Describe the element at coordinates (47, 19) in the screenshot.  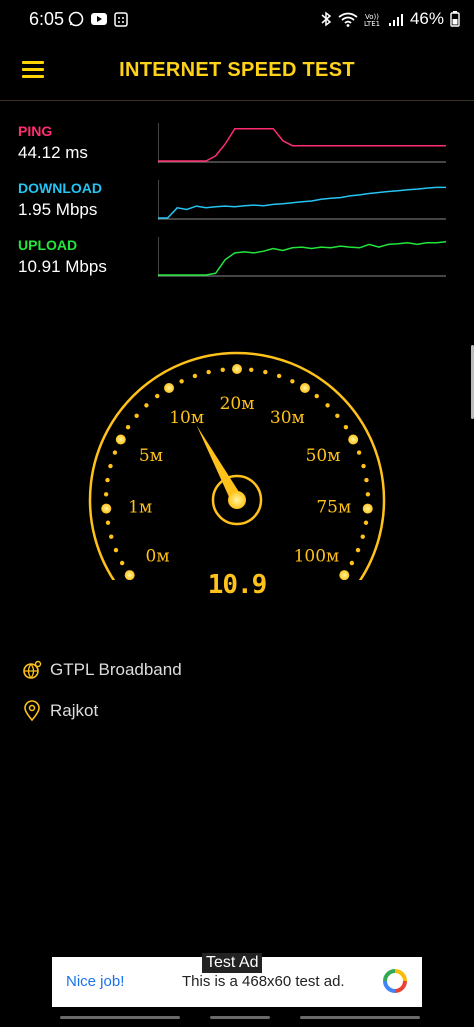
I see `status-time: 6:05` at that location.